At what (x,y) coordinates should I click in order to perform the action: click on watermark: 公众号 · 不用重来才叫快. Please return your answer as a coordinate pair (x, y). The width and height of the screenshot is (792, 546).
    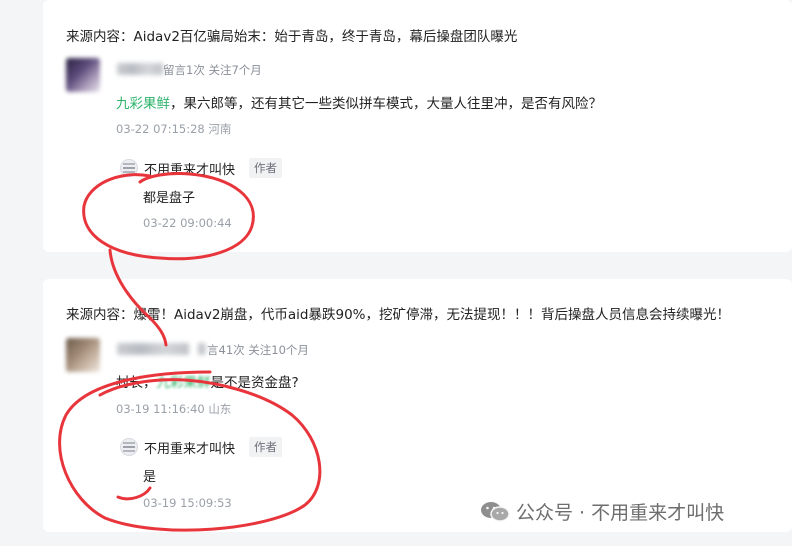
    Looking at the image, I should click on (602, 511).